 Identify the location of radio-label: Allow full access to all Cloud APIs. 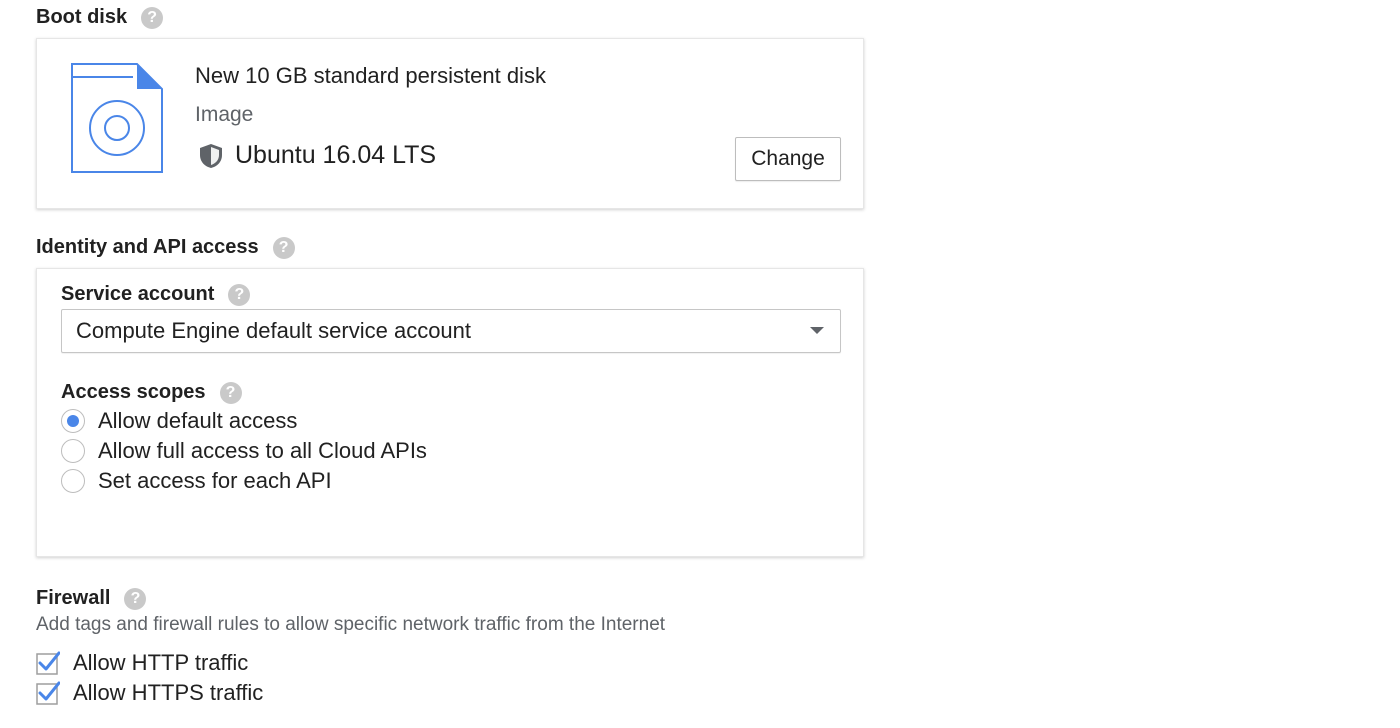
(262, 450).